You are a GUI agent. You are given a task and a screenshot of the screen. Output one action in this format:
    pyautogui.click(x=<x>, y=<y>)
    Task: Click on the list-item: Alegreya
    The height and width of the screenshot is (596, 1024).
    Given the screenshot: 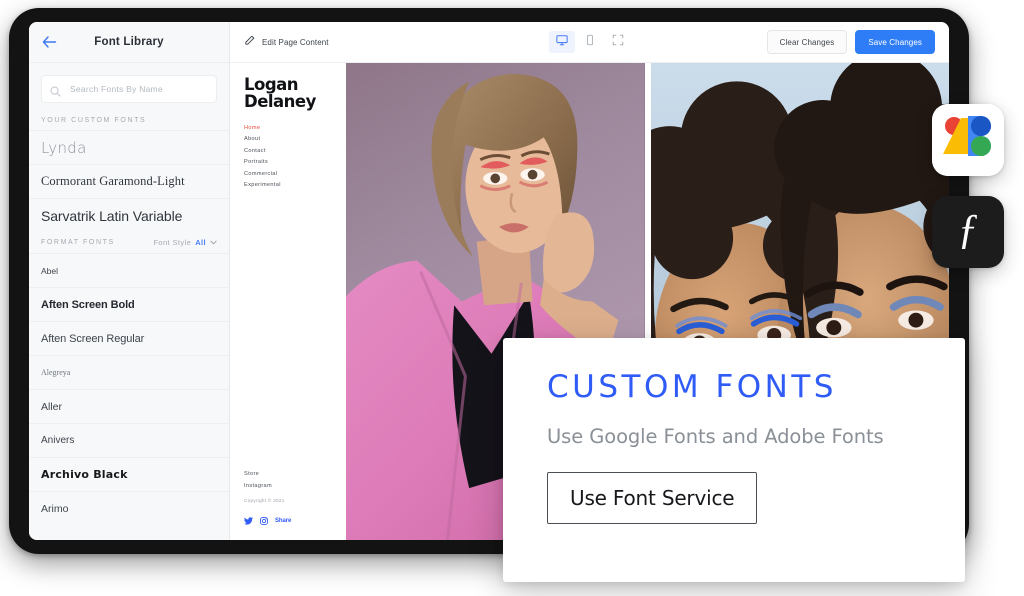 What is the action you would take?
    pyautogui.click(x=129, y=372)
    